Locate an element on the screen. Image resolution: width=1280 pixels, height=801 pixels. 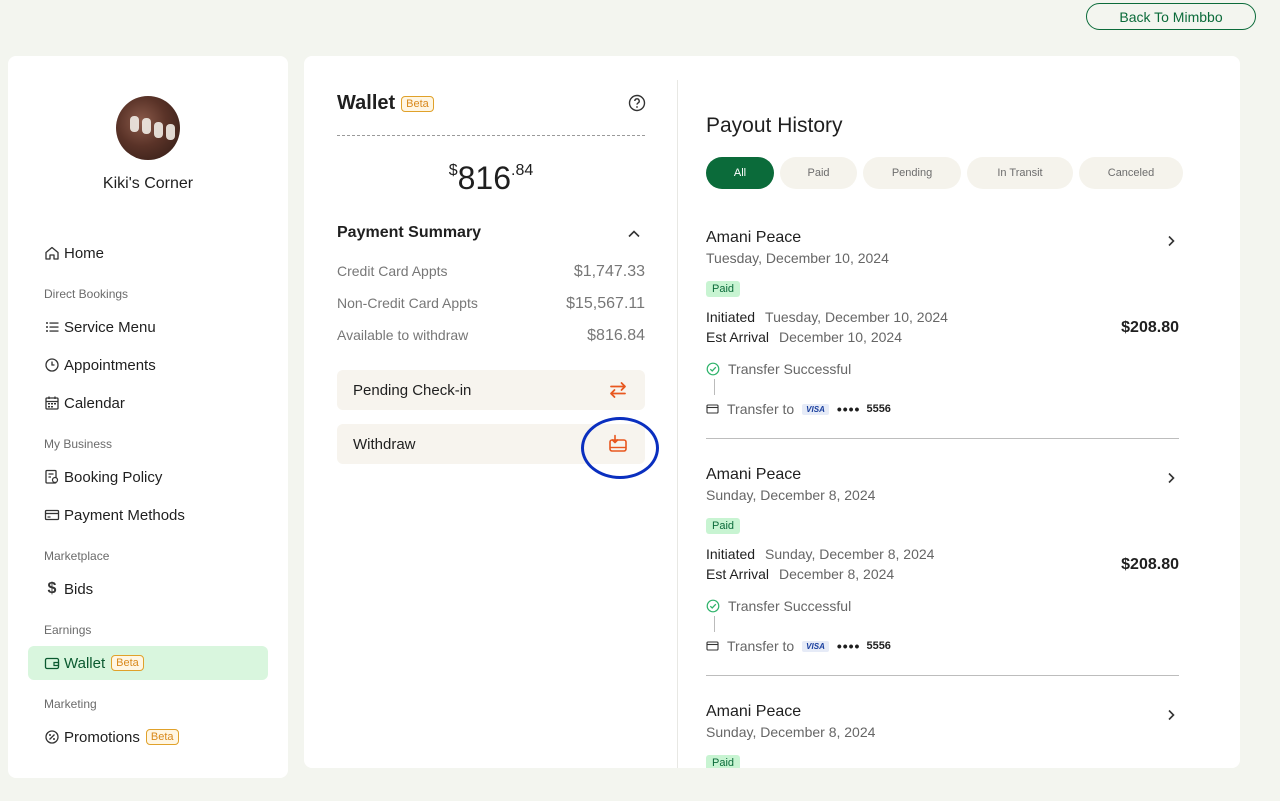
sidebar-item-calendar: Calendar is located at coordinates (148, 403).